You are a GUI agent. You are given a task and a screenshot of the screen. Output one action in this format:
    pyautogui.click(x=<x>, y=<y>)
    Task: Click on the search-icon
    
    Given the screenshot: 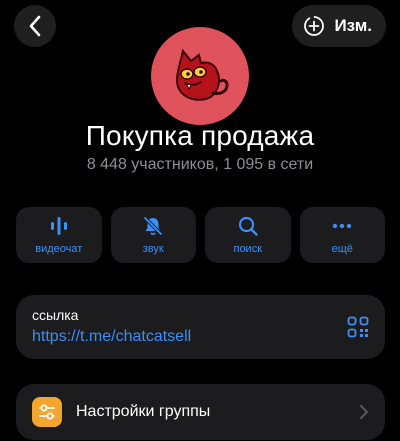 What is the action you would take?
    pyautogui.click(x=248, y=226)
    